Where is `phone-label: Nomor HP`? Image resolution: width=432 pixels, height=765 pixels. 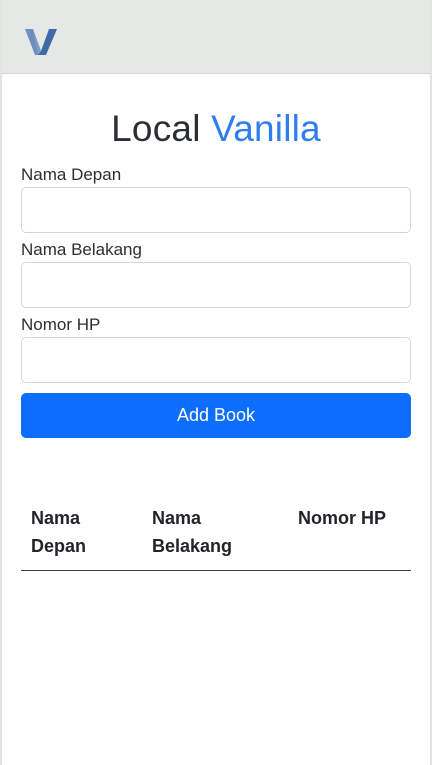
phone-label: Nomor HP is located at coordinates (61, 324).